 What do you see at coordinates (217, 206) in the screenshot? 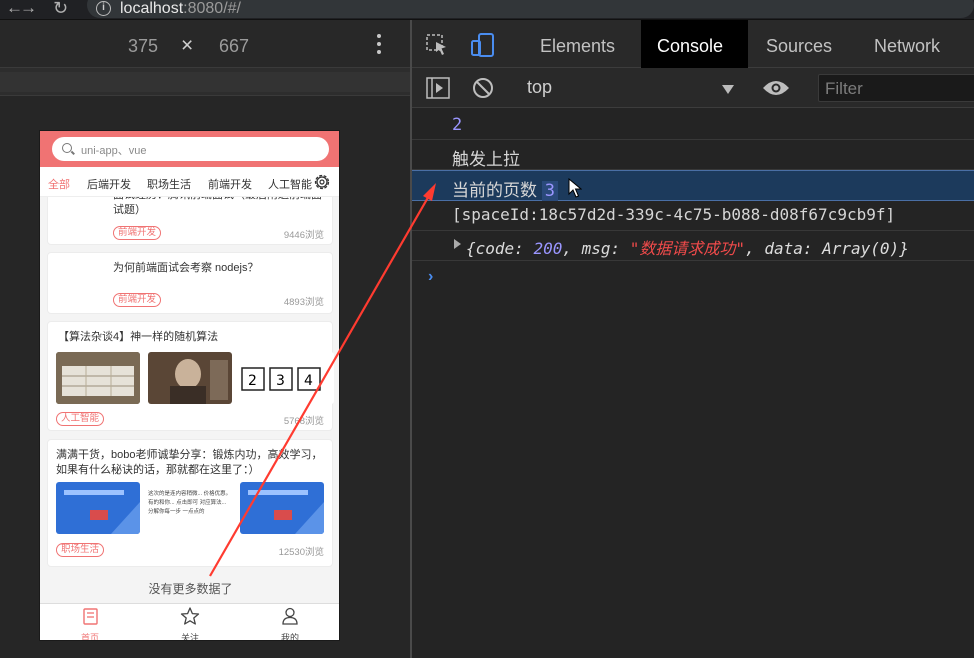
I see `article-title: 面试经历：腾讯前端面试（最后附送前端面试题）` at bounding box center [217, 206].